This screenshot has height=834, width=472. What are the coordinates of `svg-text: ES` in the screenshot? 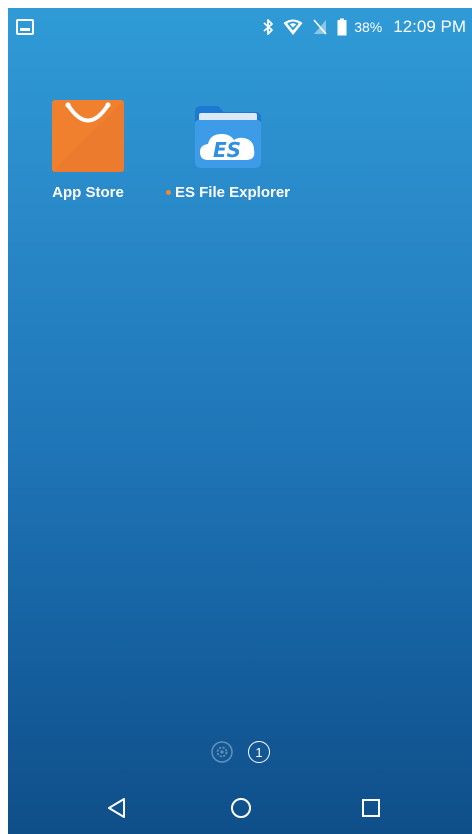 It's located at (227, 150).